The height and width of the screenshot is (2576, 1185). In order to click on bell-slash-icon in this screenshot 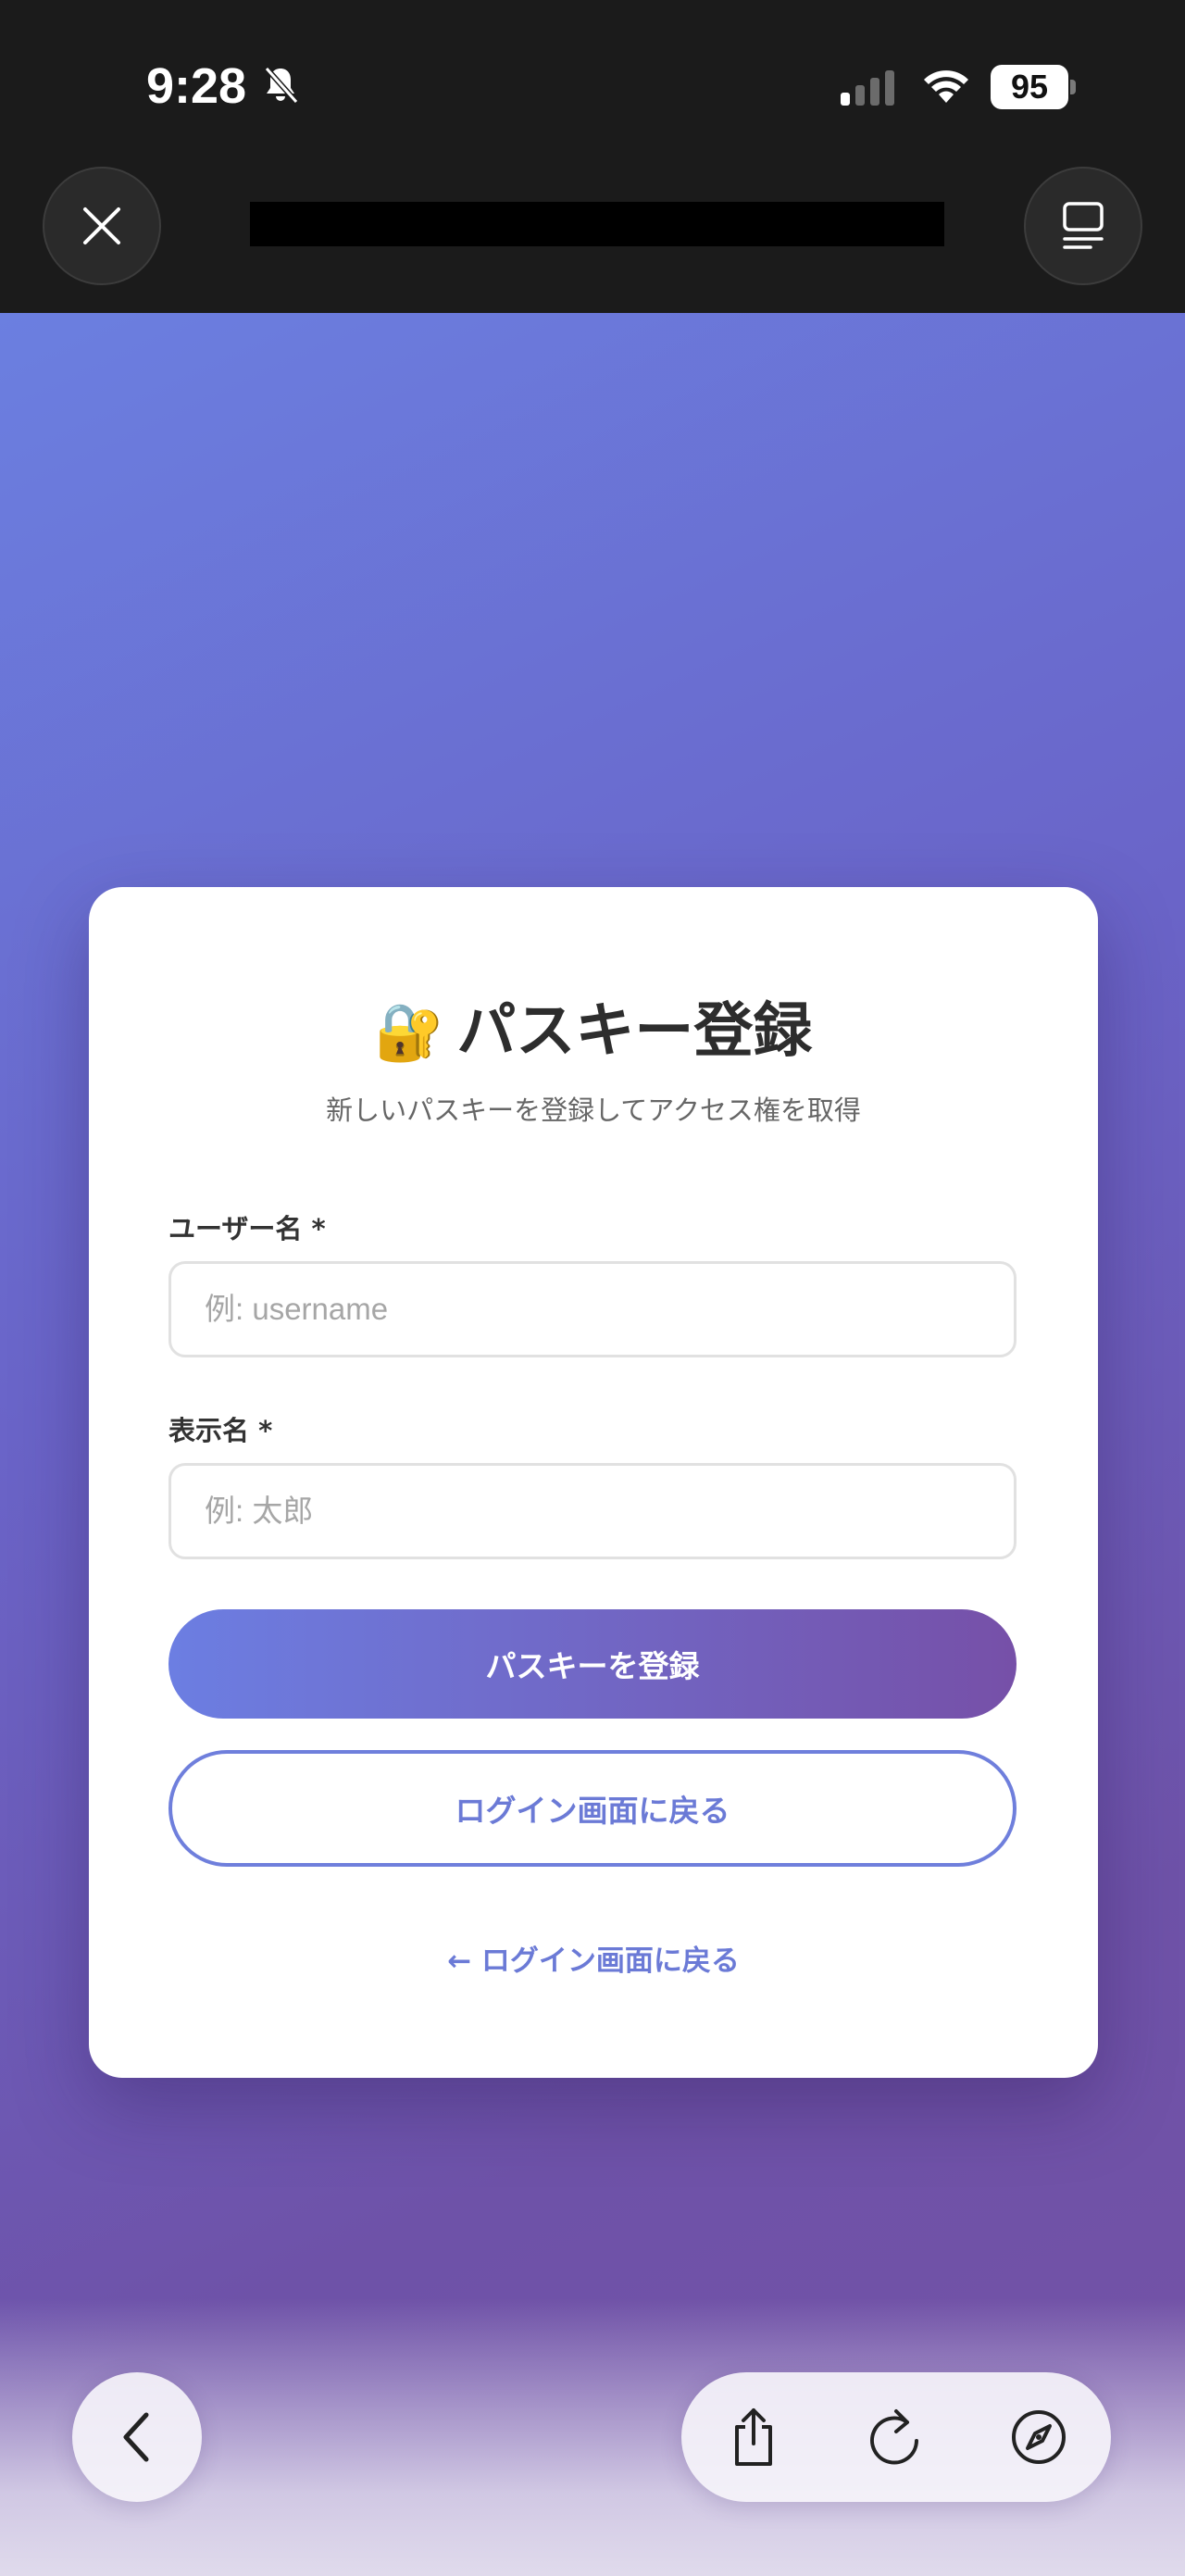, I will do `click(281, 85)`.